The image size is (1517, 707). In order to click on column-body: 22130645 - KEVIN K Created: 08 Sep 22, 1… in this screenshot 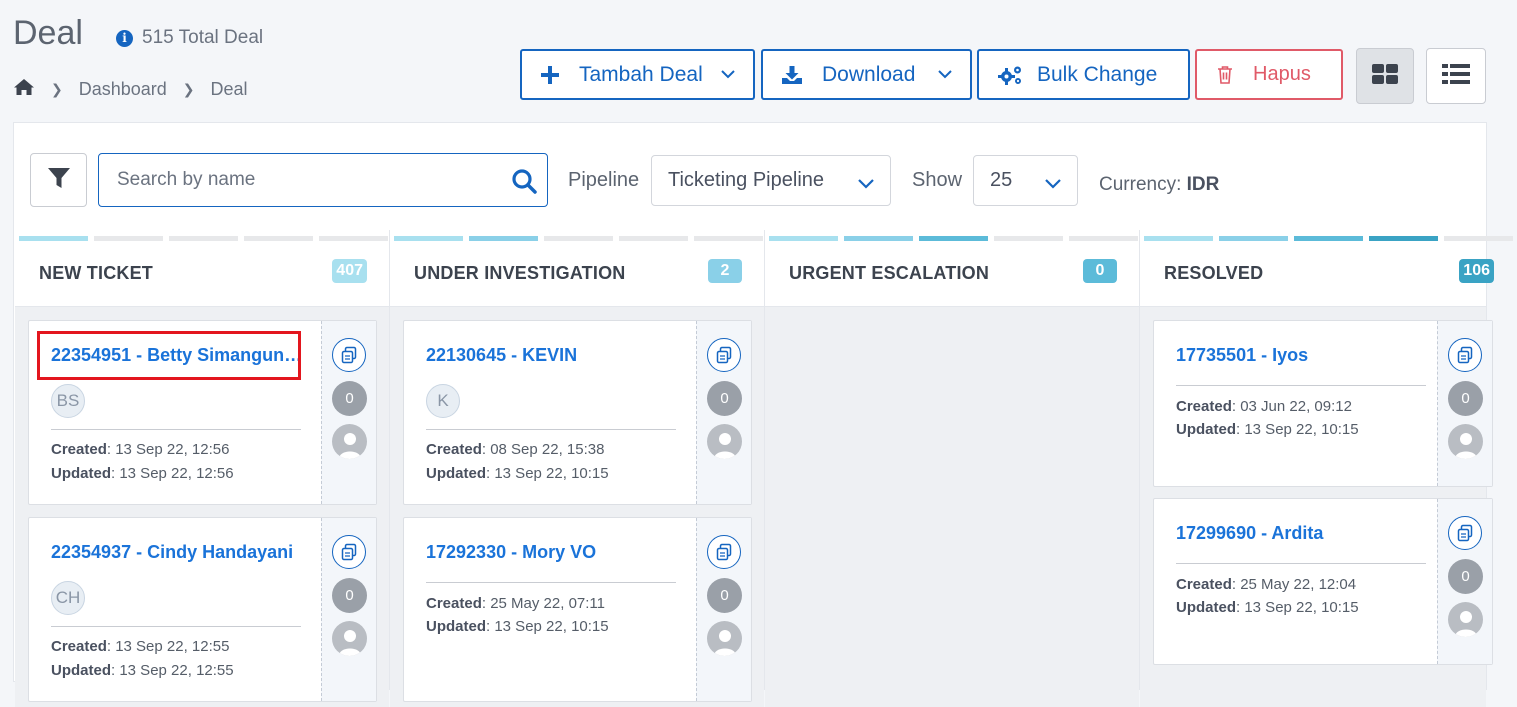, I will do `click(577, 507)`.